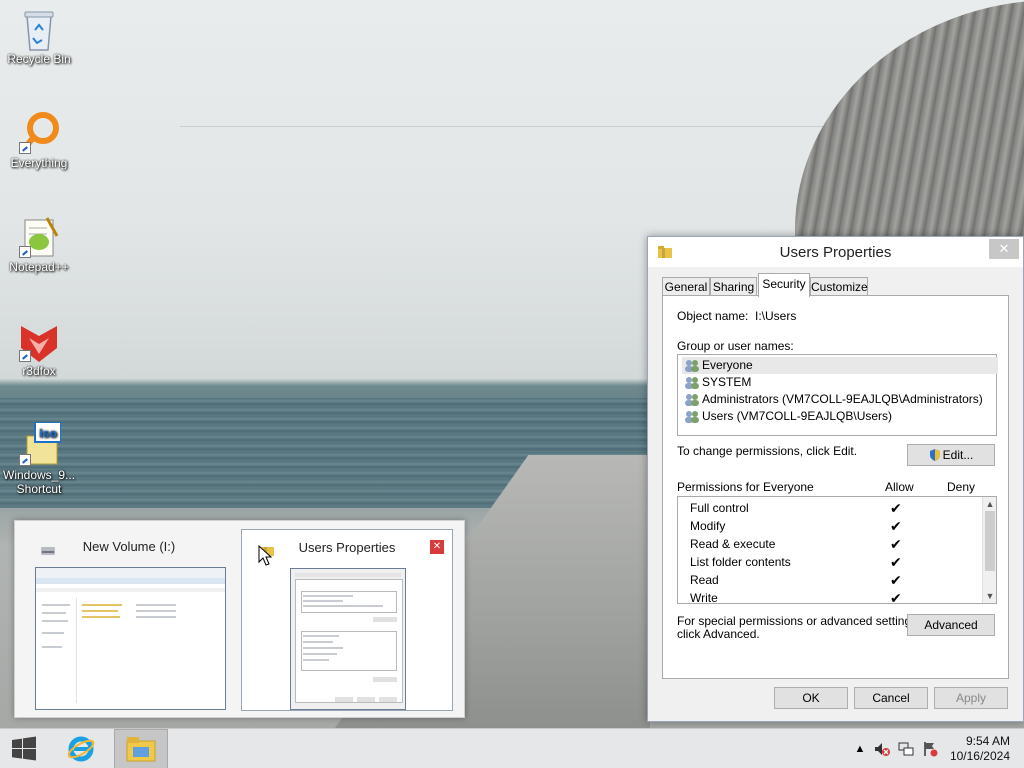  Describe the element at coordinates (505, 126) in the screenshot. I see `horizon-haze` at that location.